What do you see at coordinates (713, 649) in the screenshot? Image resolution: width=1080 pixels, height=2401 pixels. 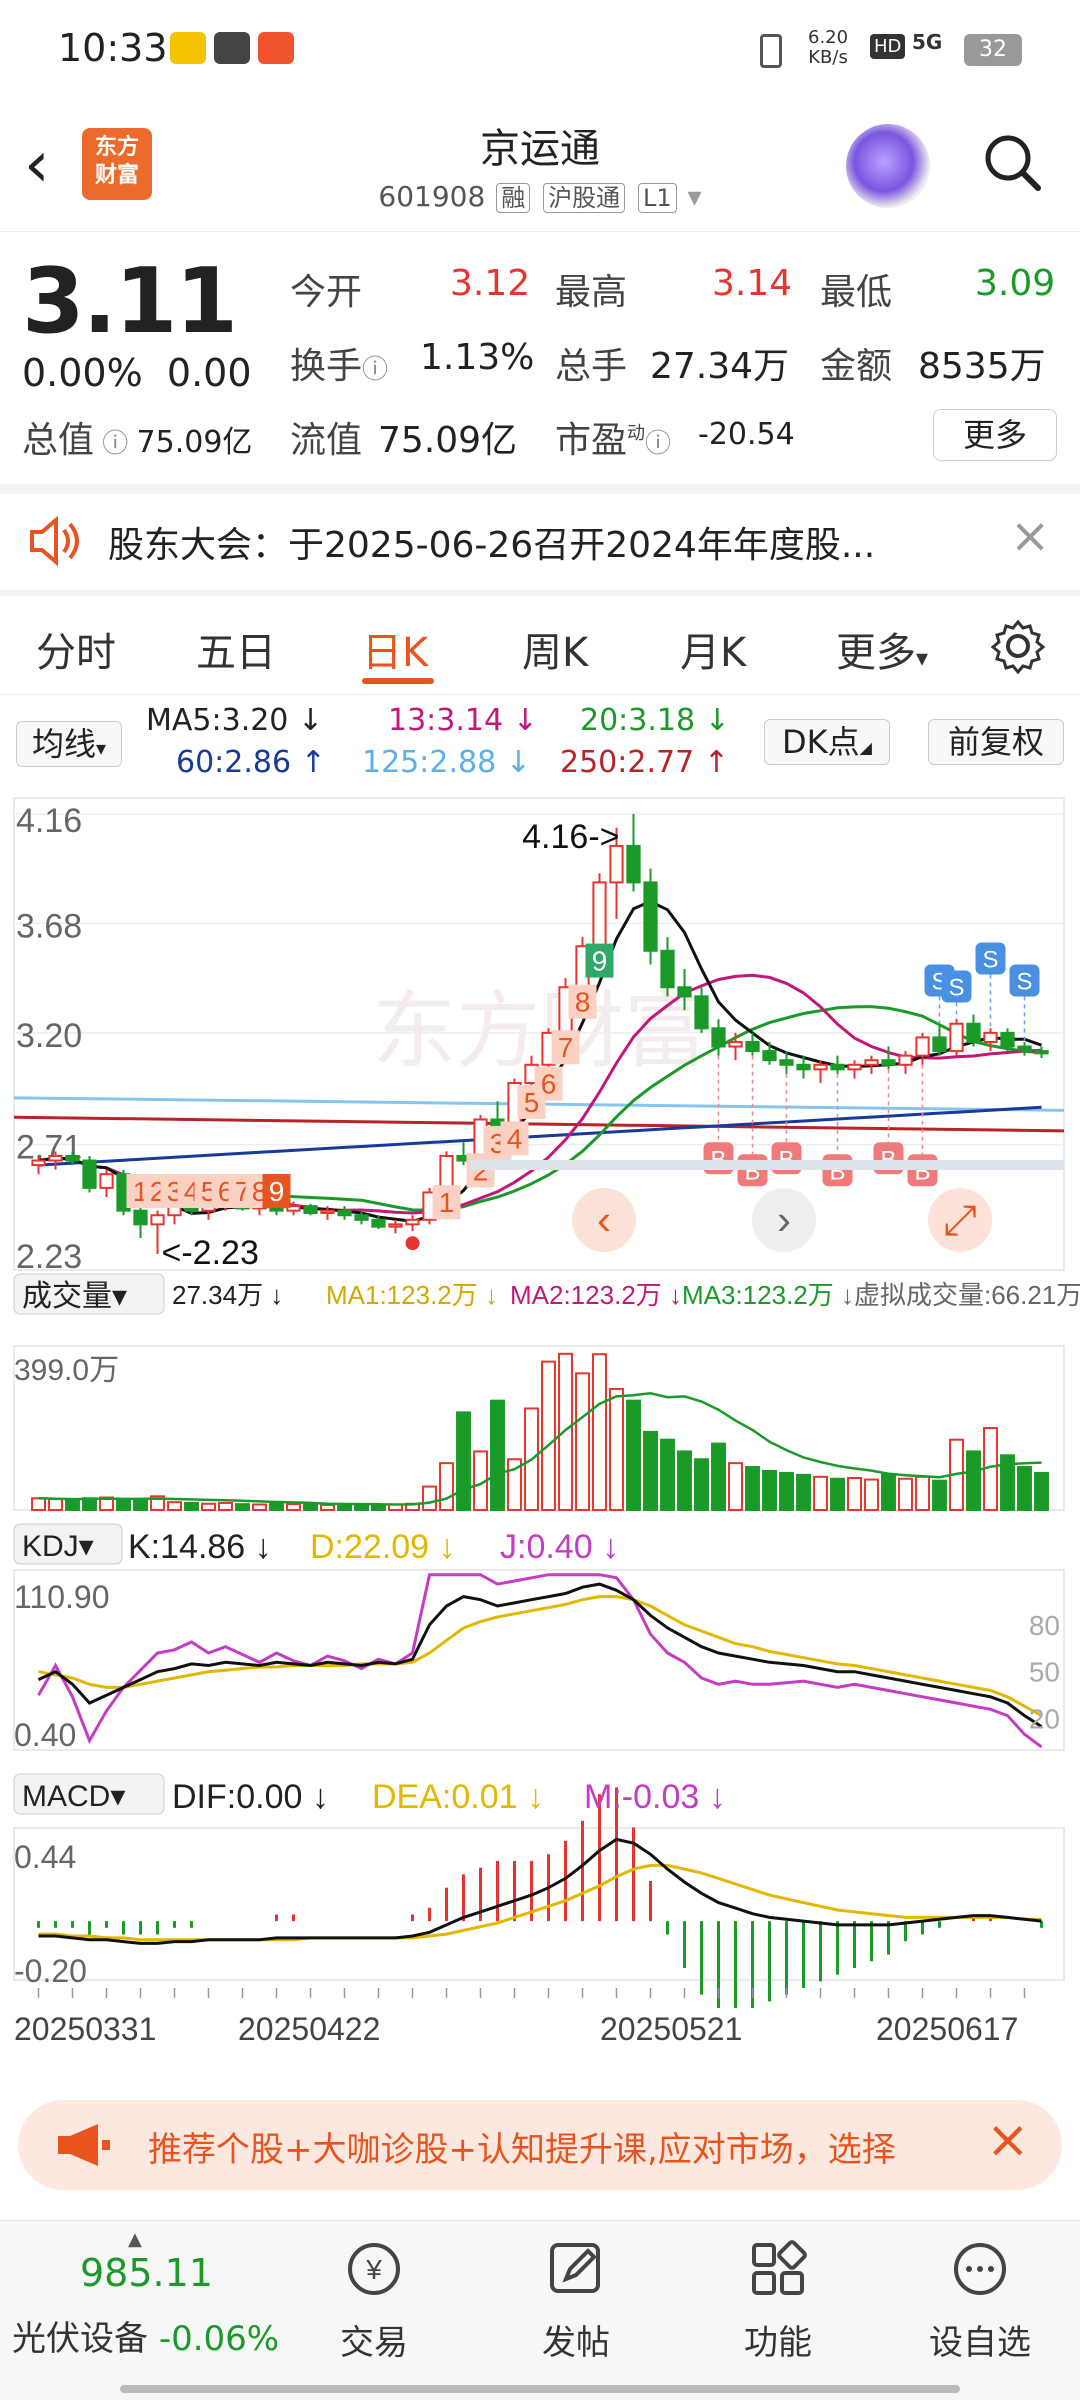 I see `tab-monthly-k: 月K` at bounding box center [713, 649].